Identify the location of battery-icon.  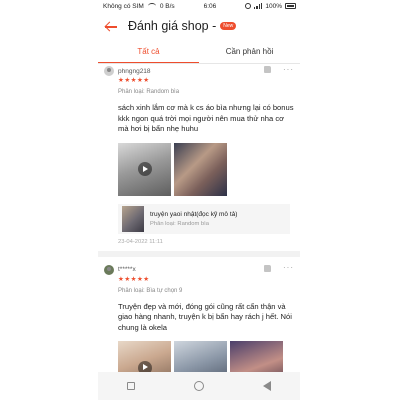
(290, 6).